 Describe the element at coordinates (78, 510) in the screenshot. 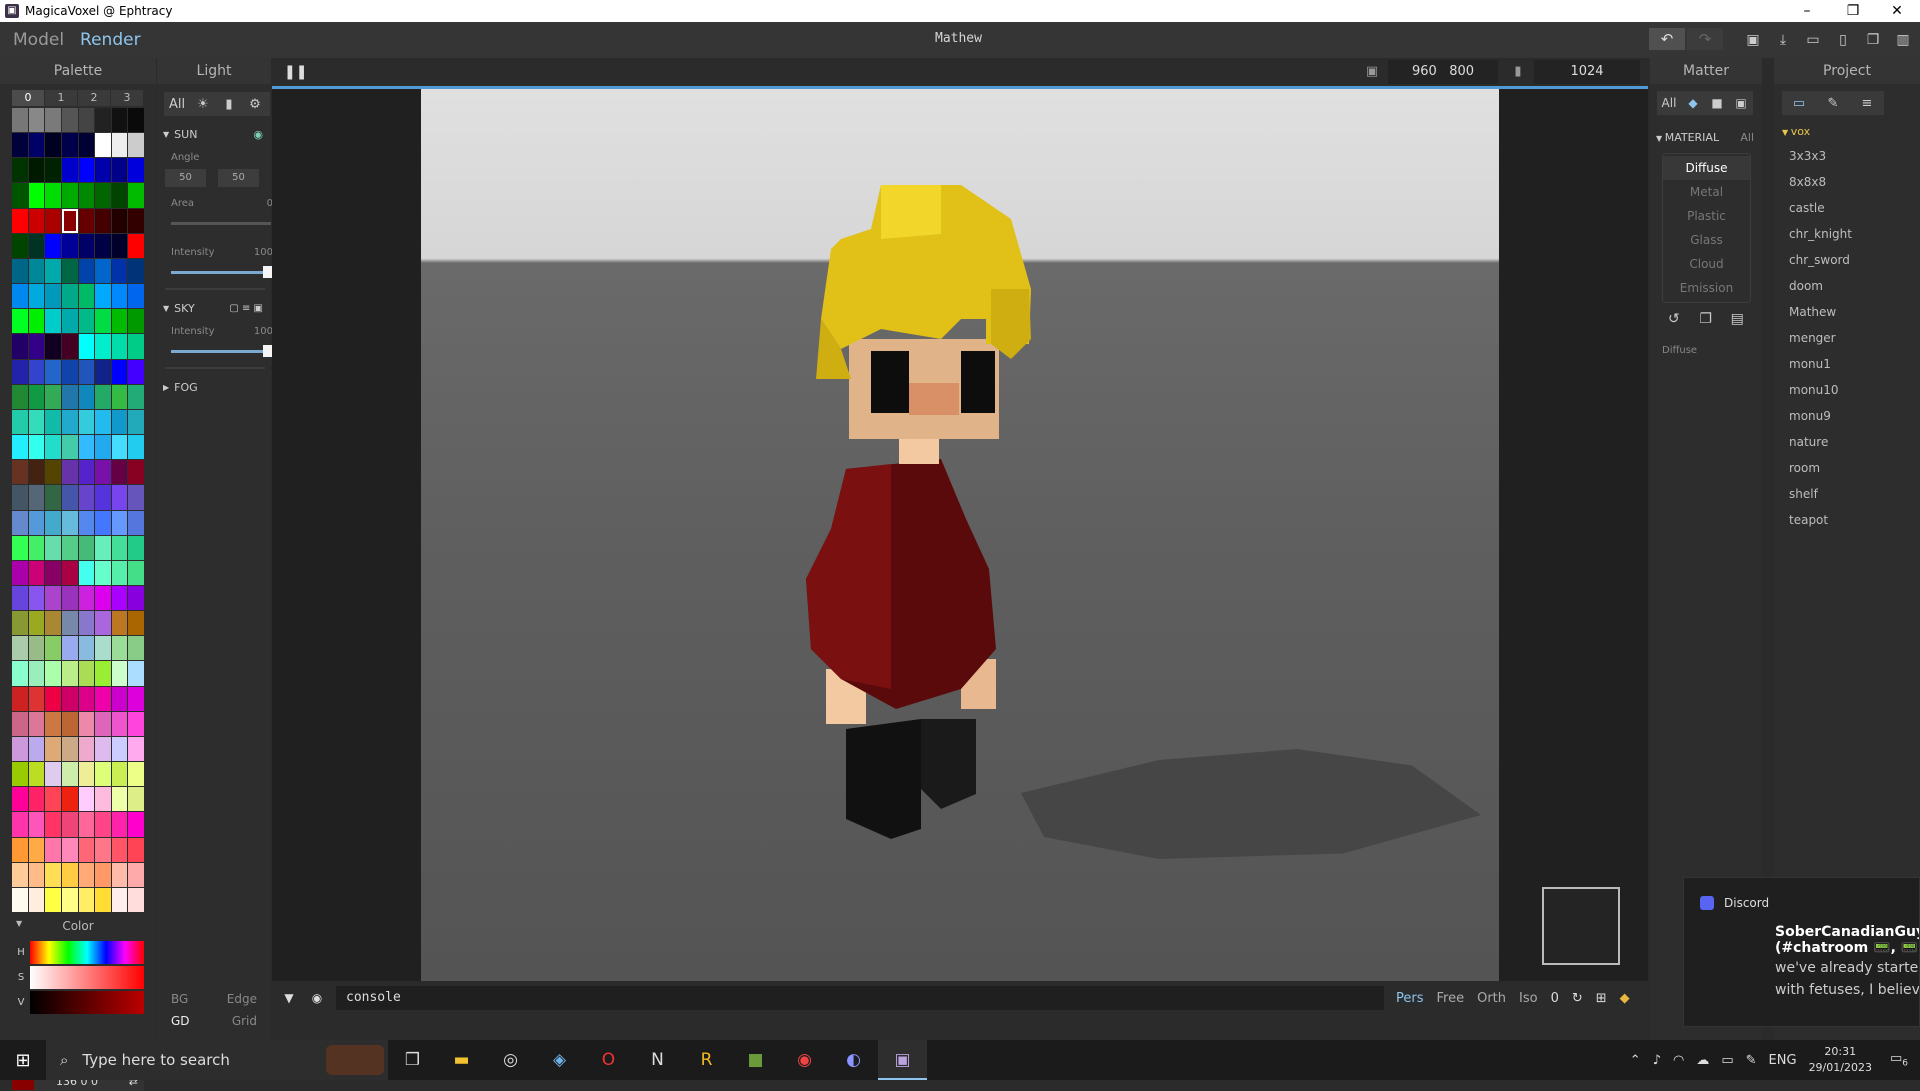

I see `palette-swatch-grid` at that location.